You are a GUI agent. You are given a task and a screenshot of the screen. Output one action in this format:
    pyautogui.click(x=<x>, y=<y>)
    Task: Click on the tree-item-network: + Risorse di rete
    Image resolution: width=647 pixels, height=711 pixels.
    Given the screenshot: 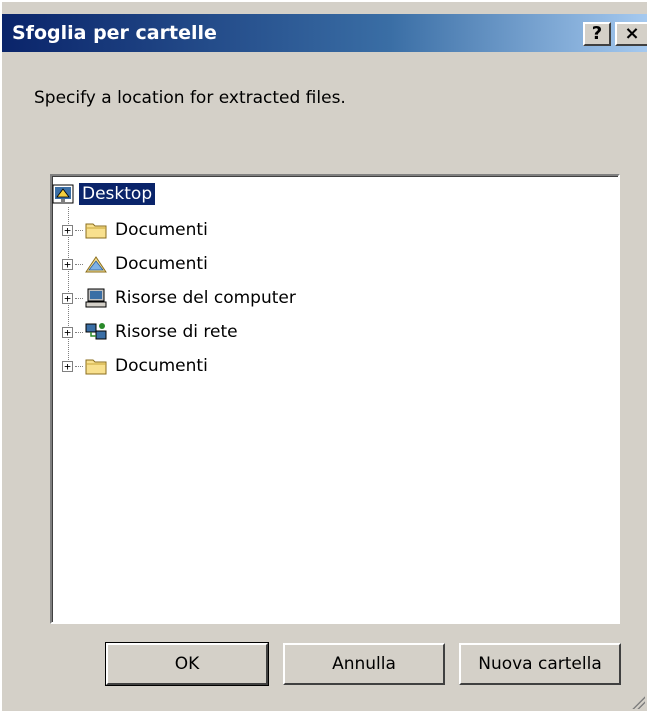 What is the action you would take?
    pyautogui.click(x=151, y=332)
    